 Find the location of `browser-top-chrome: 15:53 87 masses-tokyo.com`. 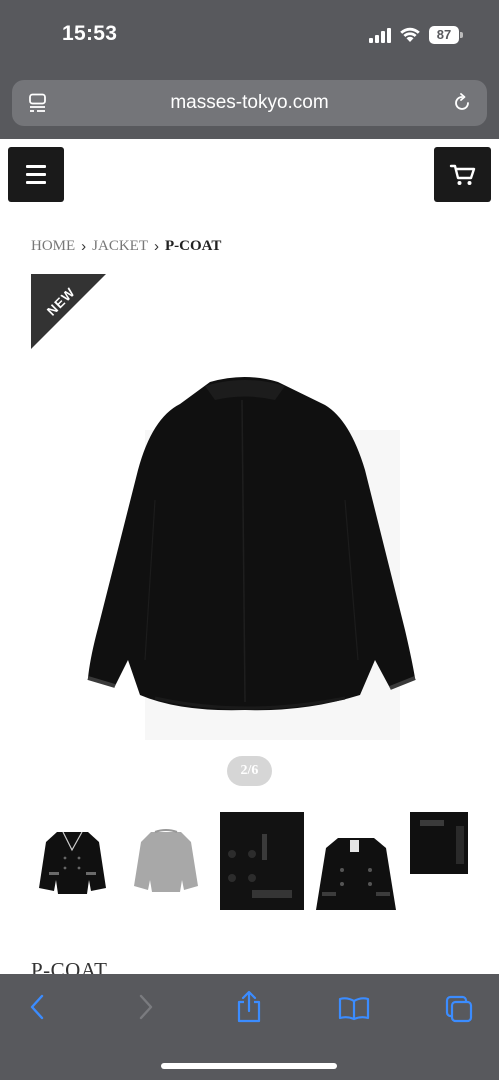

browser-top-chrome: 15:53 87 masses-tokyo.com is located at coordinates (249, 69).